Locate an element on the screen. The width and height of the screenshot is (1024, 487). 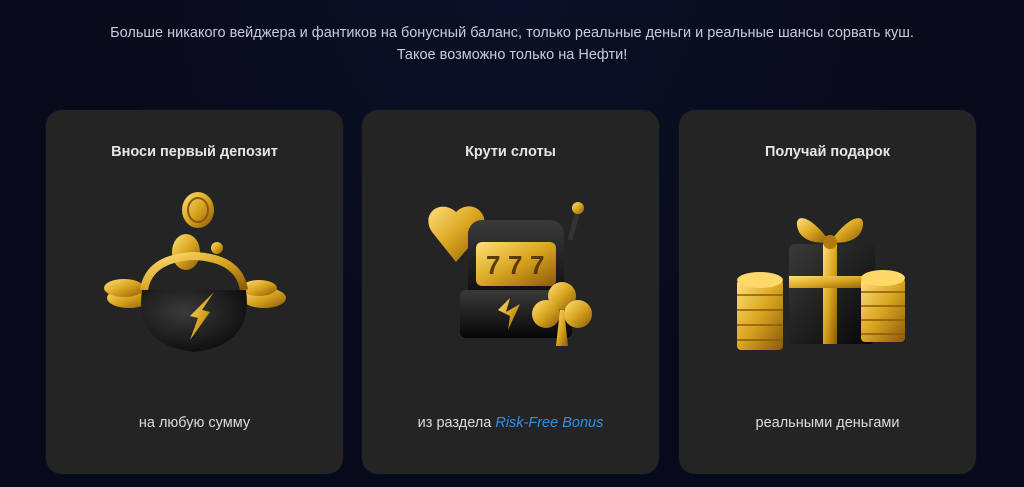
card-title: Крути слоты is located at coordinates (510, 152).